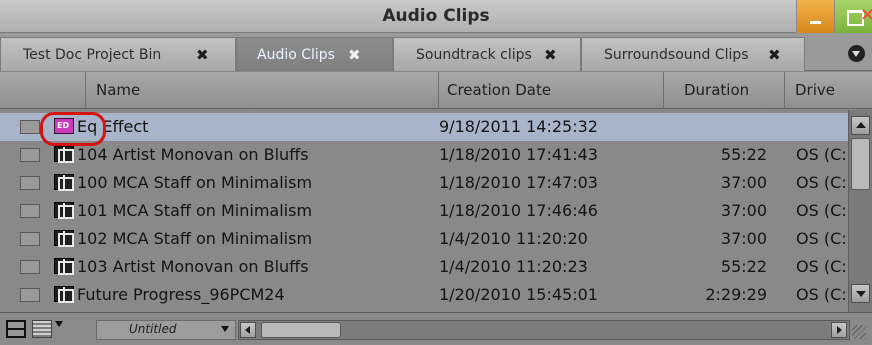 Image resolution: width=872 pixels, height=345 pixels. I want to click on column-header-duration: Duration, so click(723, 90).